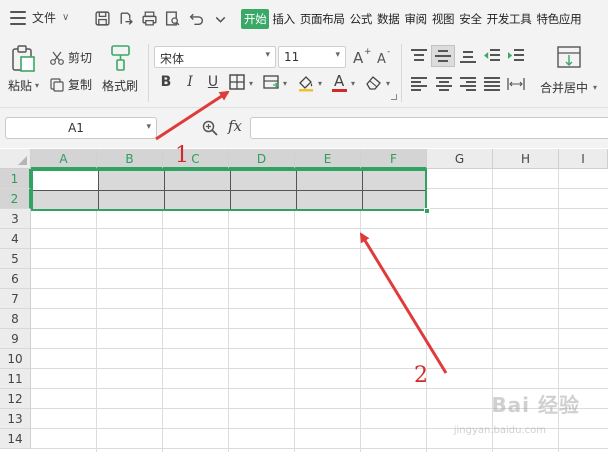 This screenshot has height=452, width=608. I want to click on align-center-icon, so click(444, 84).